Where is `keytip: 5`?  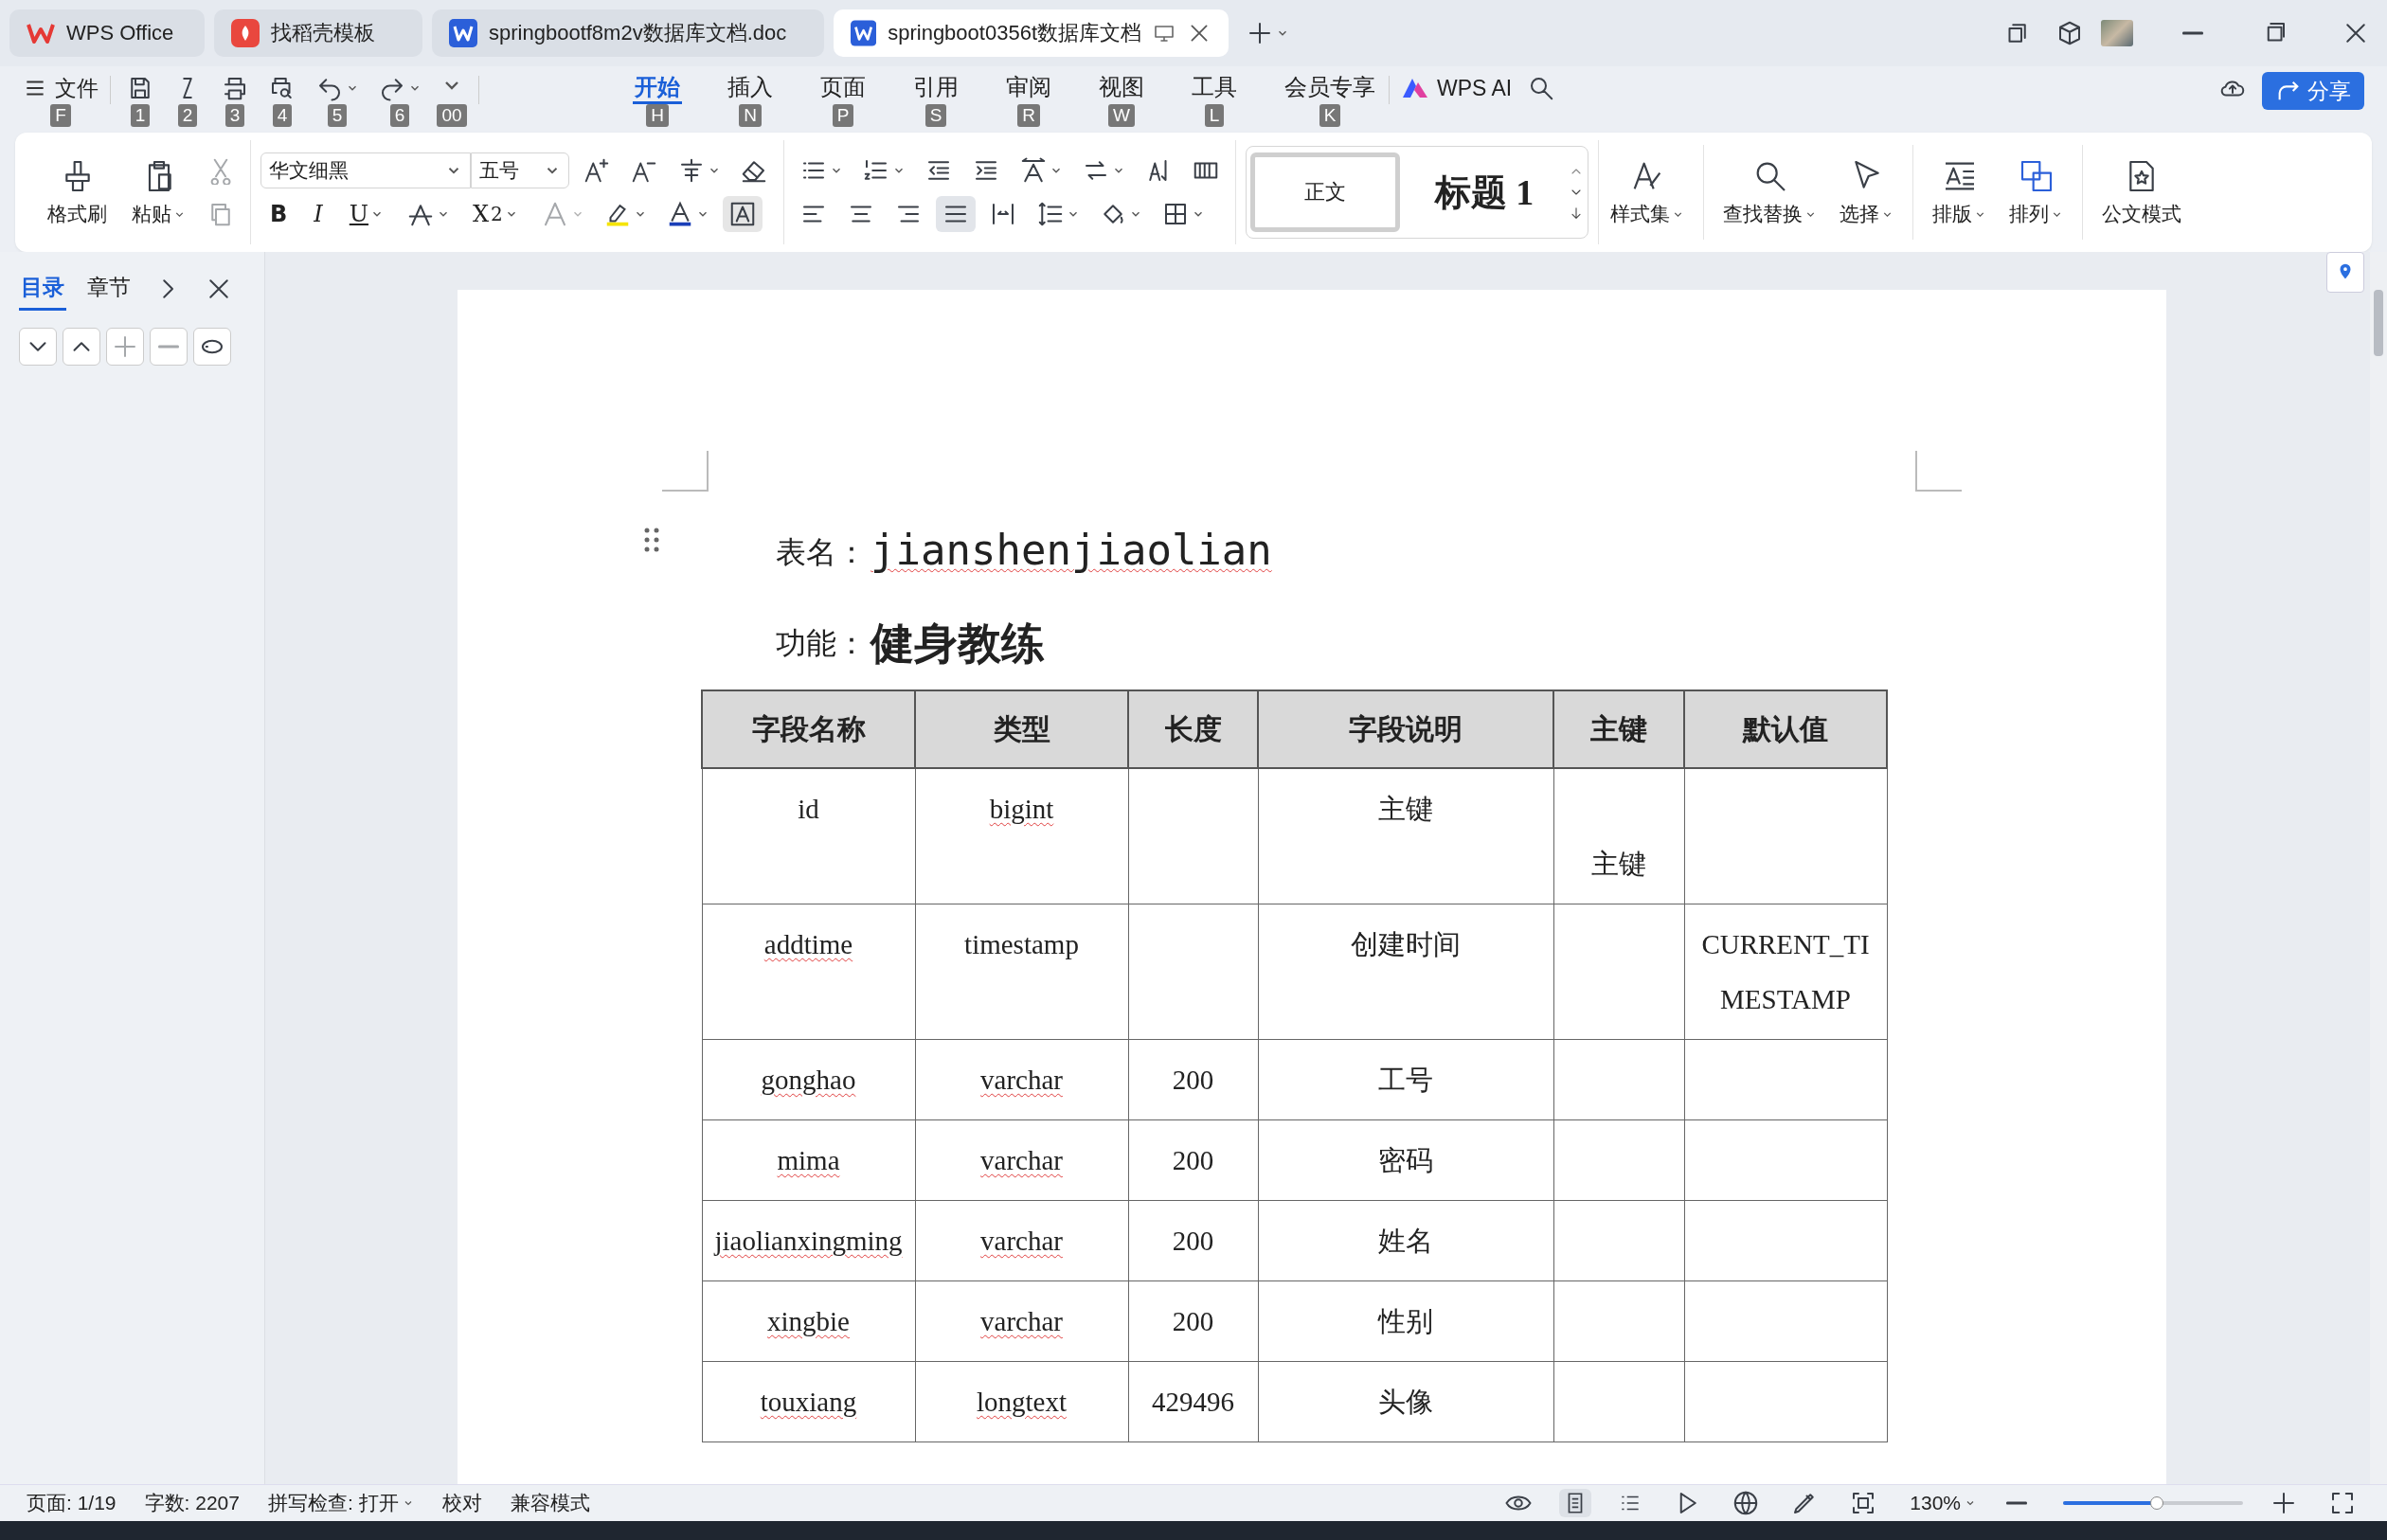 keytip: 5 is located at coordinates (337, 115).